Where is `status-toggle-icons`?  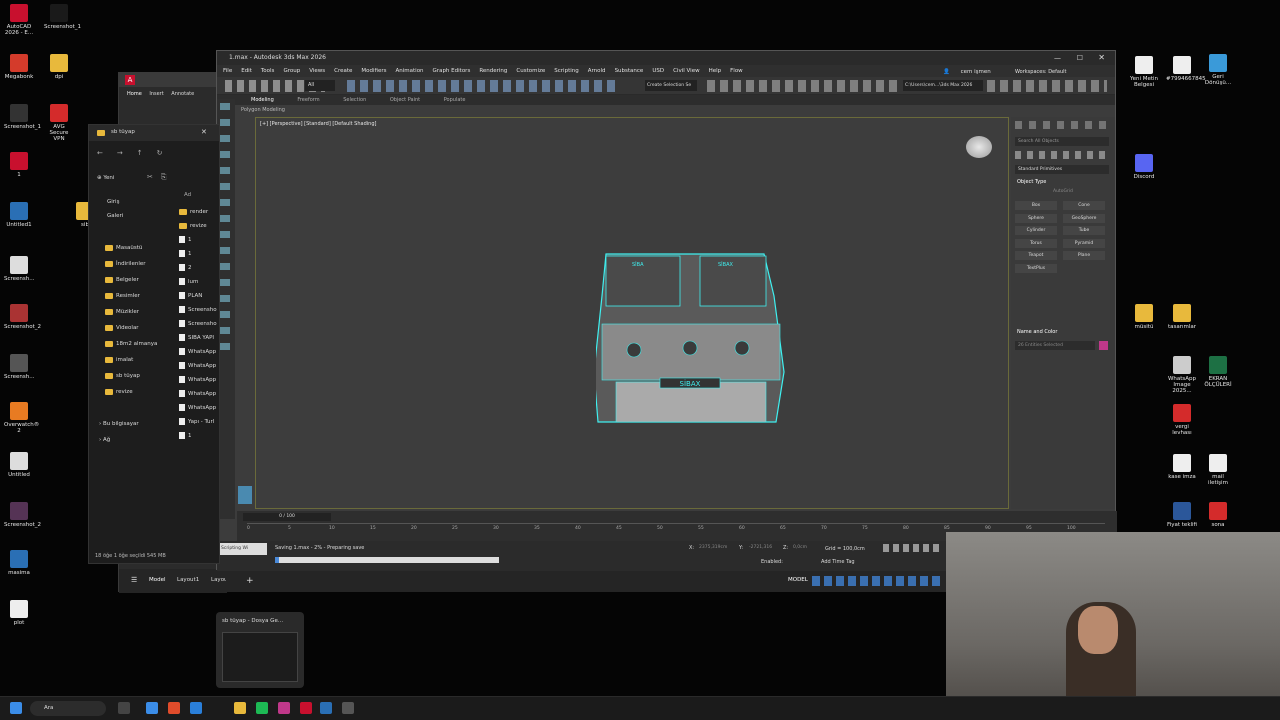
status-toggle-icons is located at coordinates (877, 581).